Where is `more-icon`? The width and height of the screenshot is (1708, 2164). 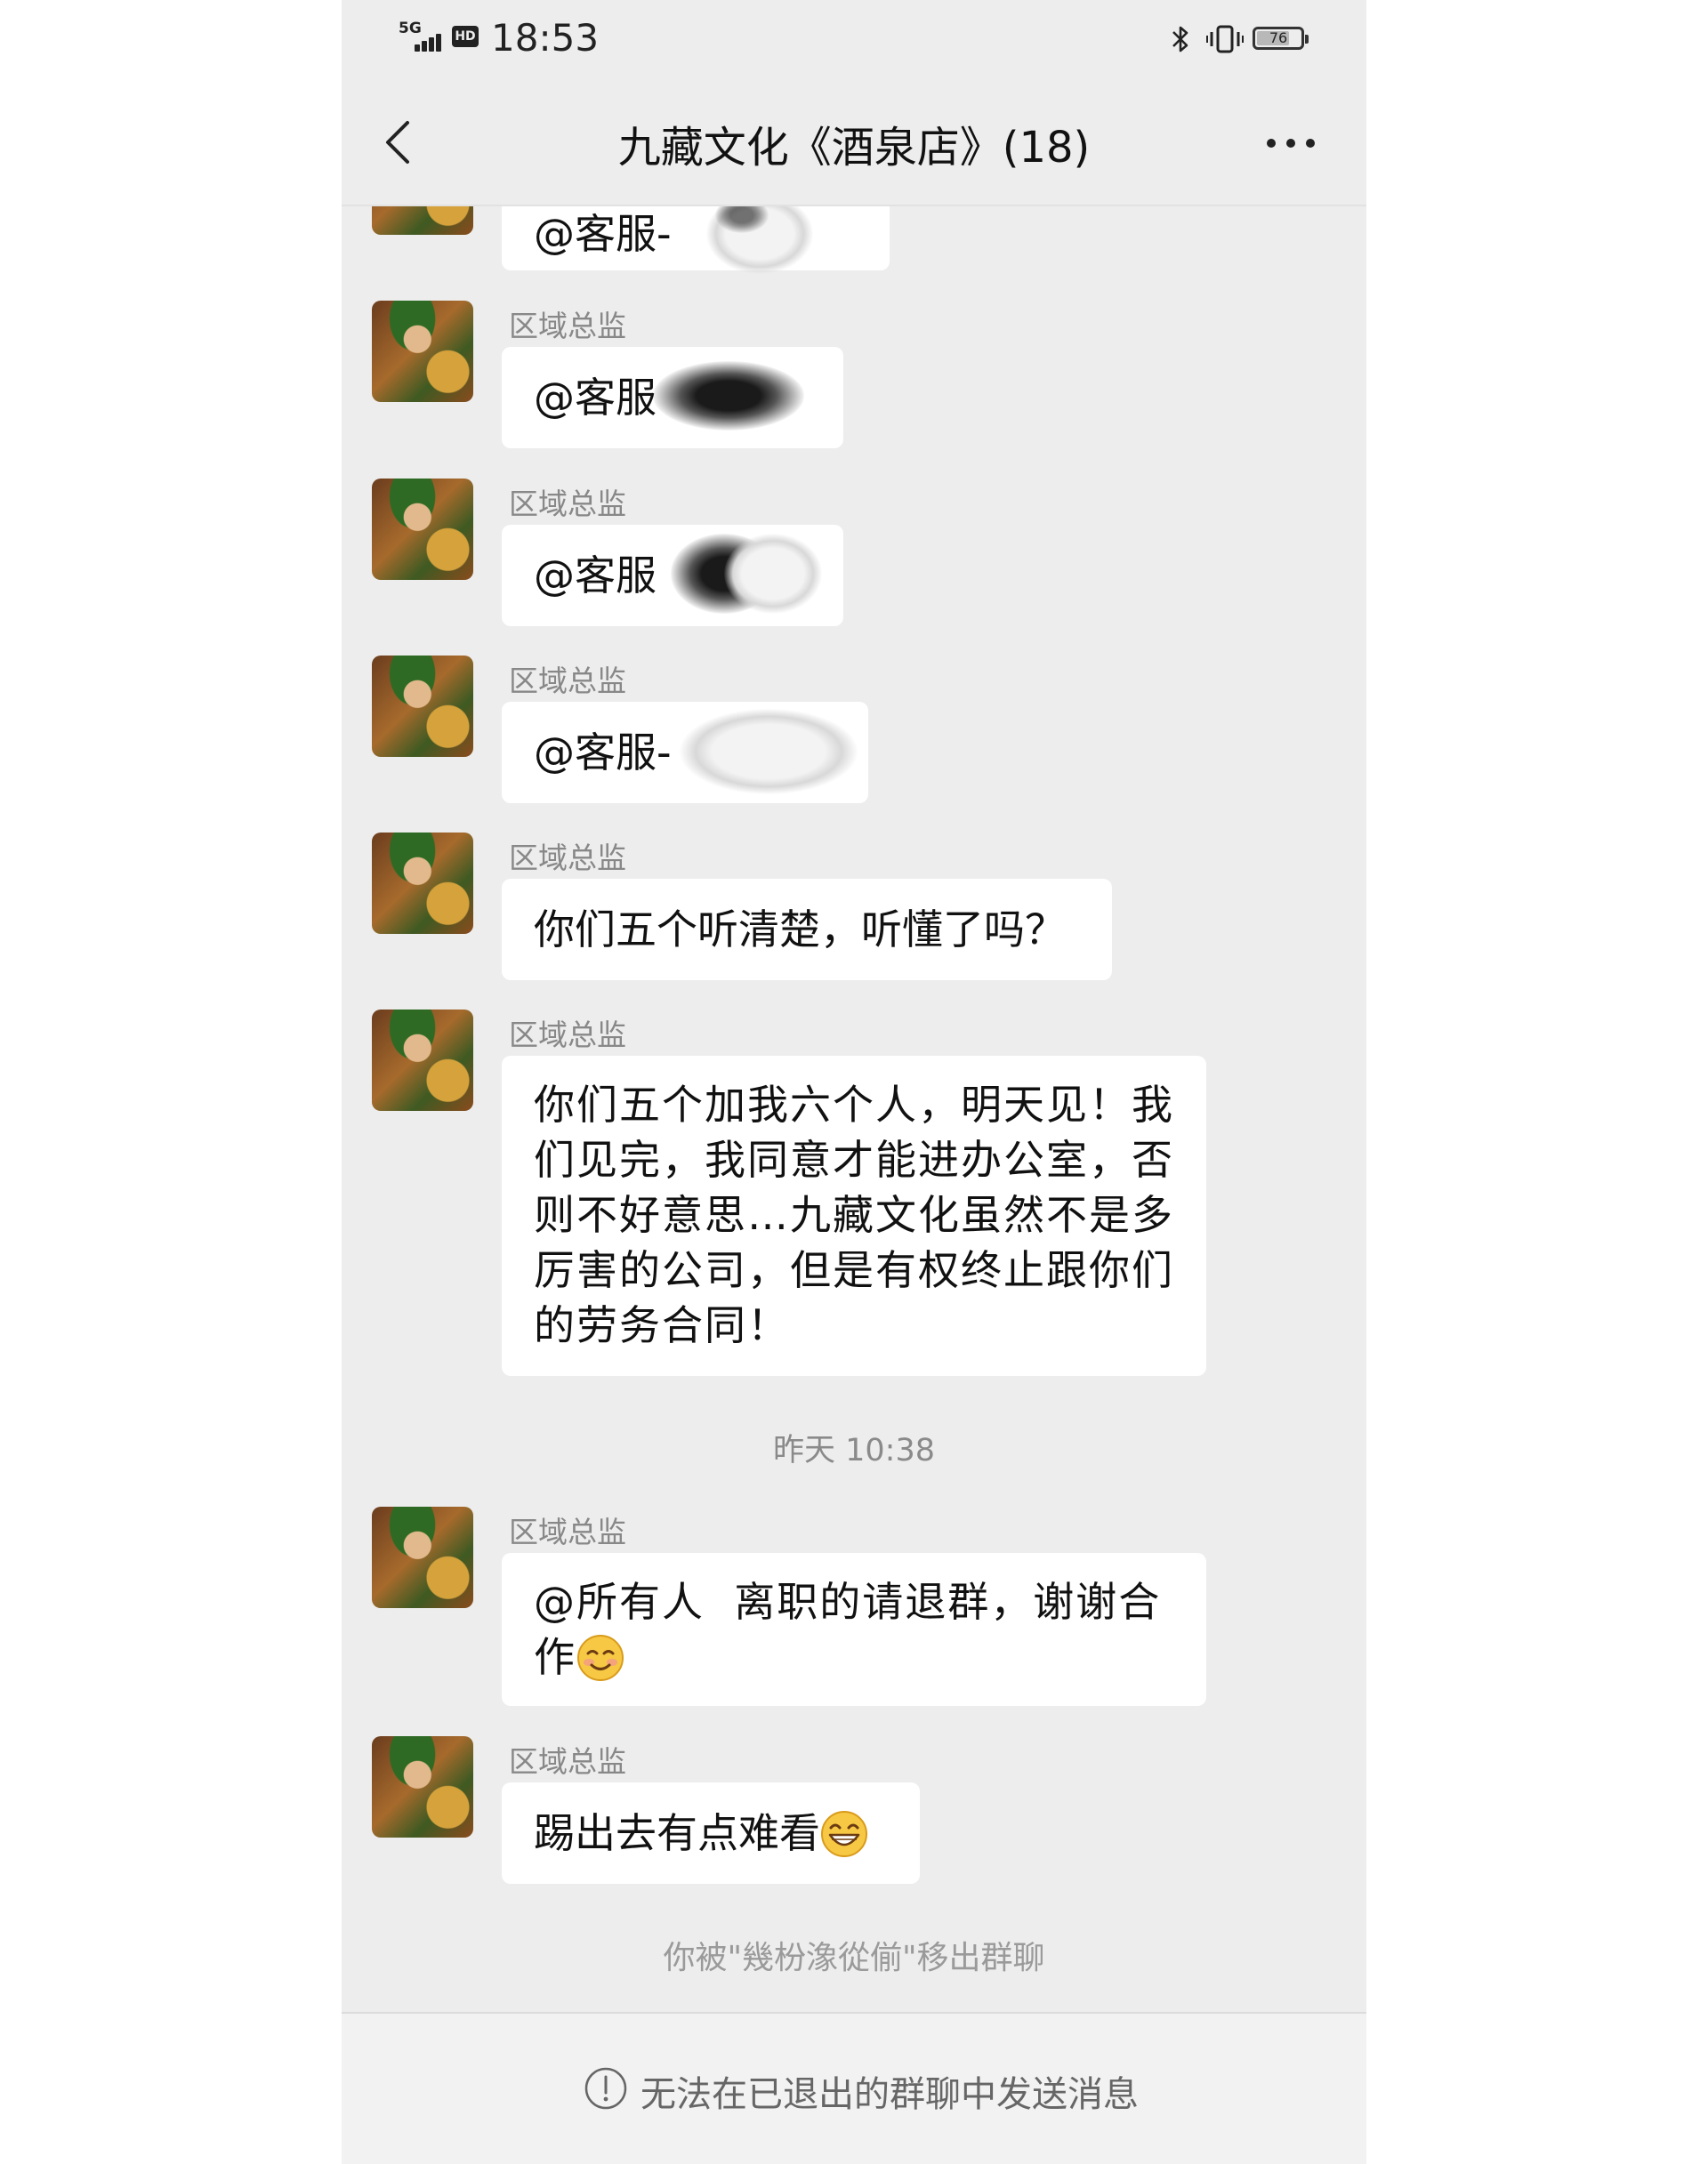
more-icon is located at coordinates (1298, 142).